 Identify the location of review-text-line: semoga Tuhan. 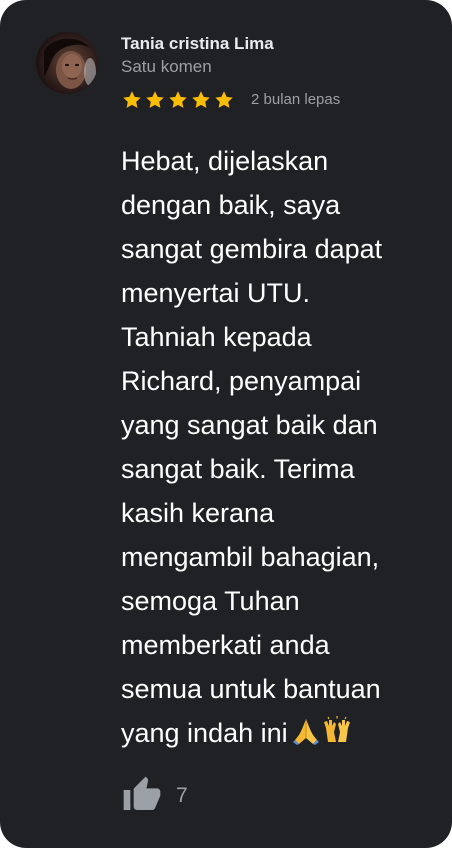
(210, 601).